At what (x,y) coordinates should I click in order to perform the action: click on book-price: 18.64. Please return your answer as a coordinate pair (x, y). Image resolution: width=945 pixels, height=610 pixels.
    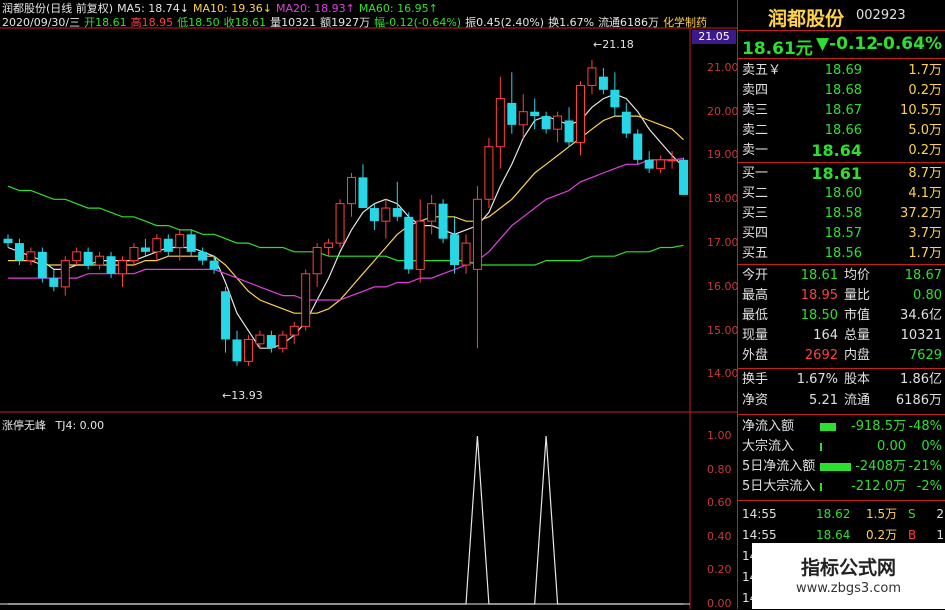
    Looking at the image, I should click on (836, 150).